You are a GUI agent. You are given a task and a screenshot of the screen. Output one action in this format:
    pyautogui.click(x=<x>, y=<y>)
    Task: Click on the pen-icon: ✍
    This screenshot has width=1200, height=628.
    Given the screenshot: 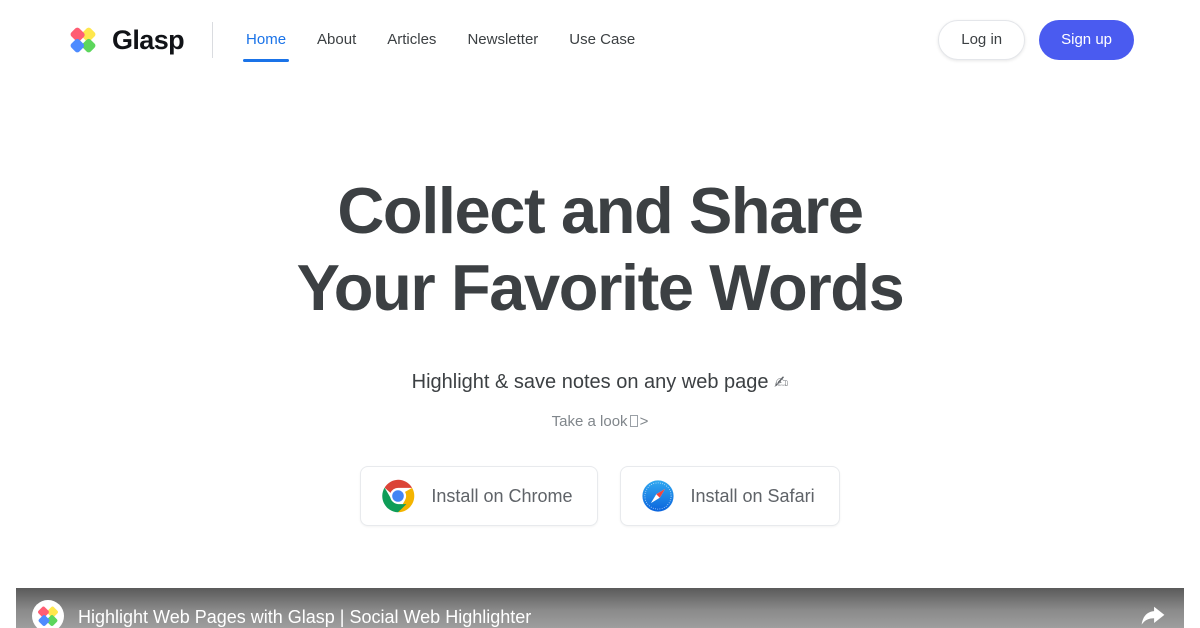 What is the action you would take?
    pyautogui.click(x=781, y=382)
    